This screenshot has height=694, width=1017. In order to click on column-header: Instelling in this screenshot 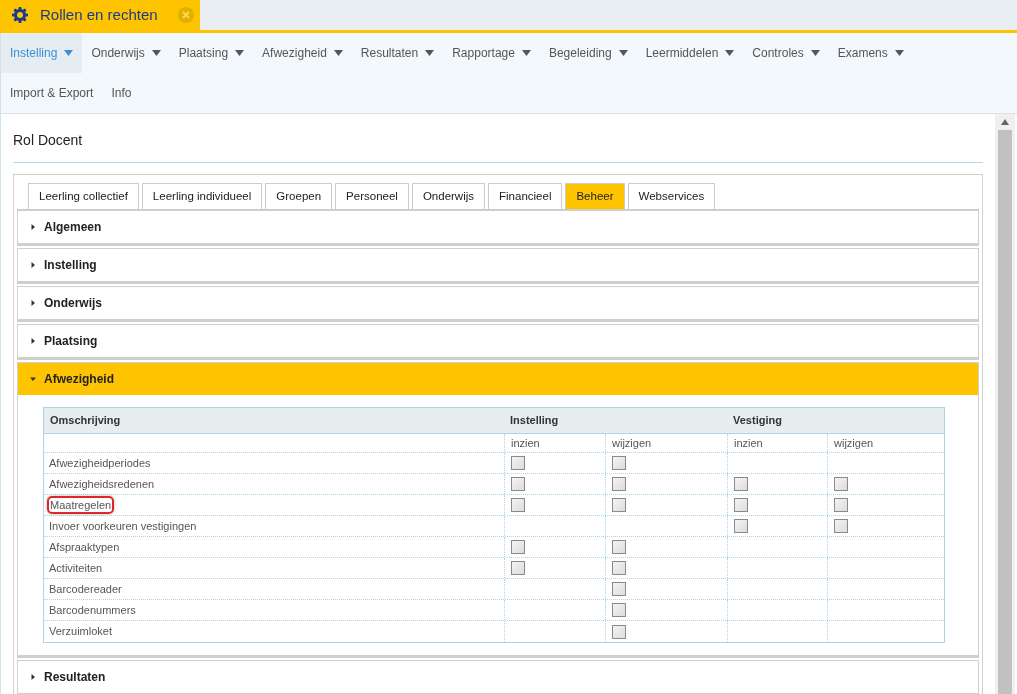, I will do `click(534, 421)`.